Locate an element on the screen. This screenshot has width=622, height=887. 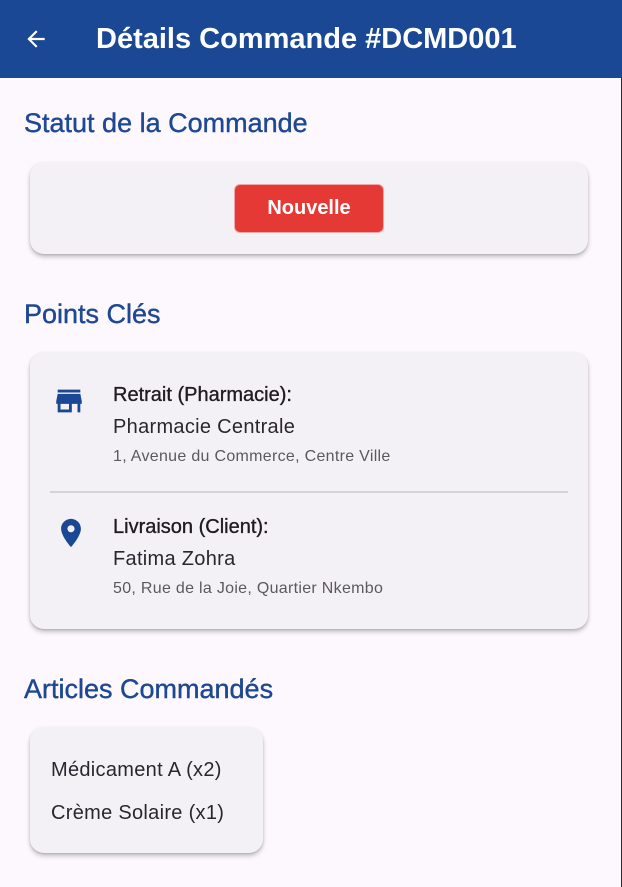
pickup-label: Retrait (Pharmacie): is located at coordinates (202, 395).